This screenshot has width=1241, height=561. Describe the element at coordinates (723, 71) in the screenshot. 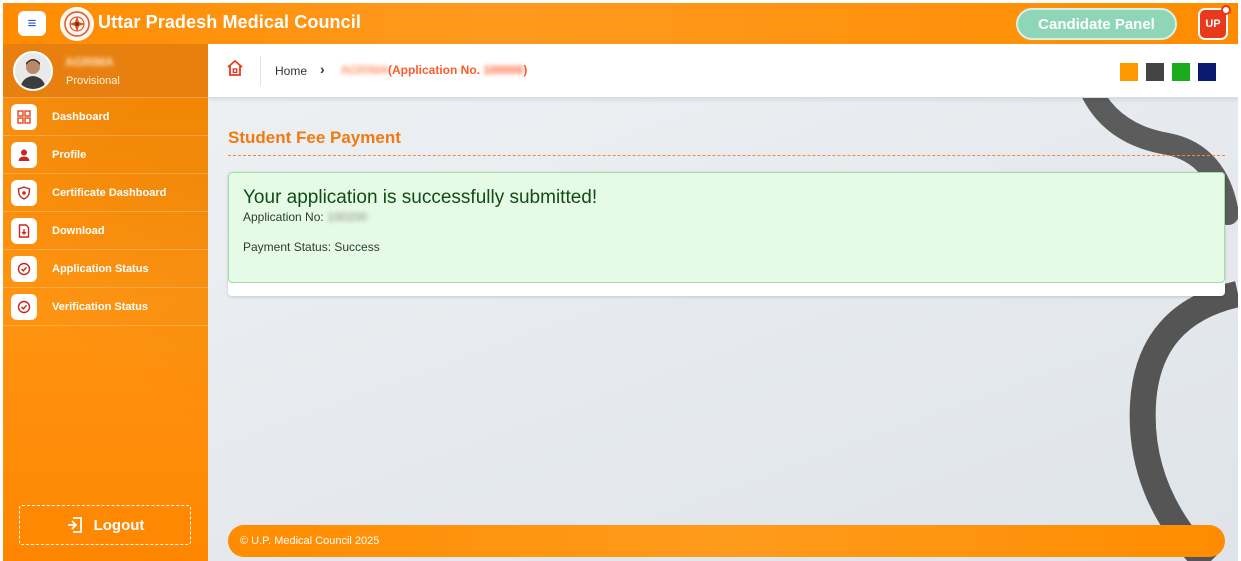

I see `breadcrumb: Home › AGRIMA (Application No. 100000)` at that location.